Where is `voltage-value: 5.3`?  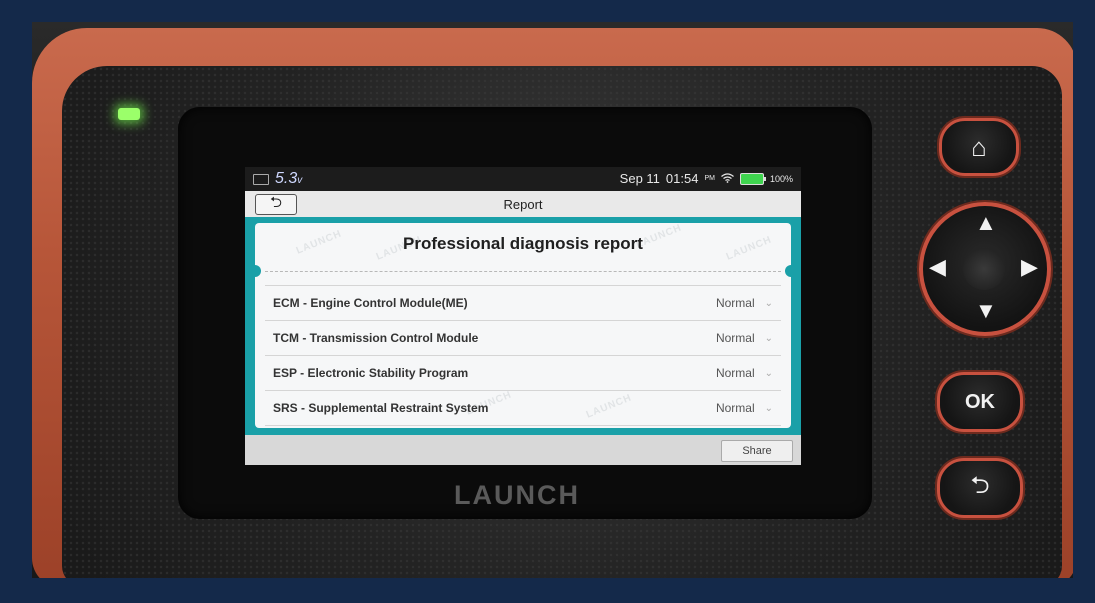
voltage-value: 5.3 is located at coordinates (286, 178).